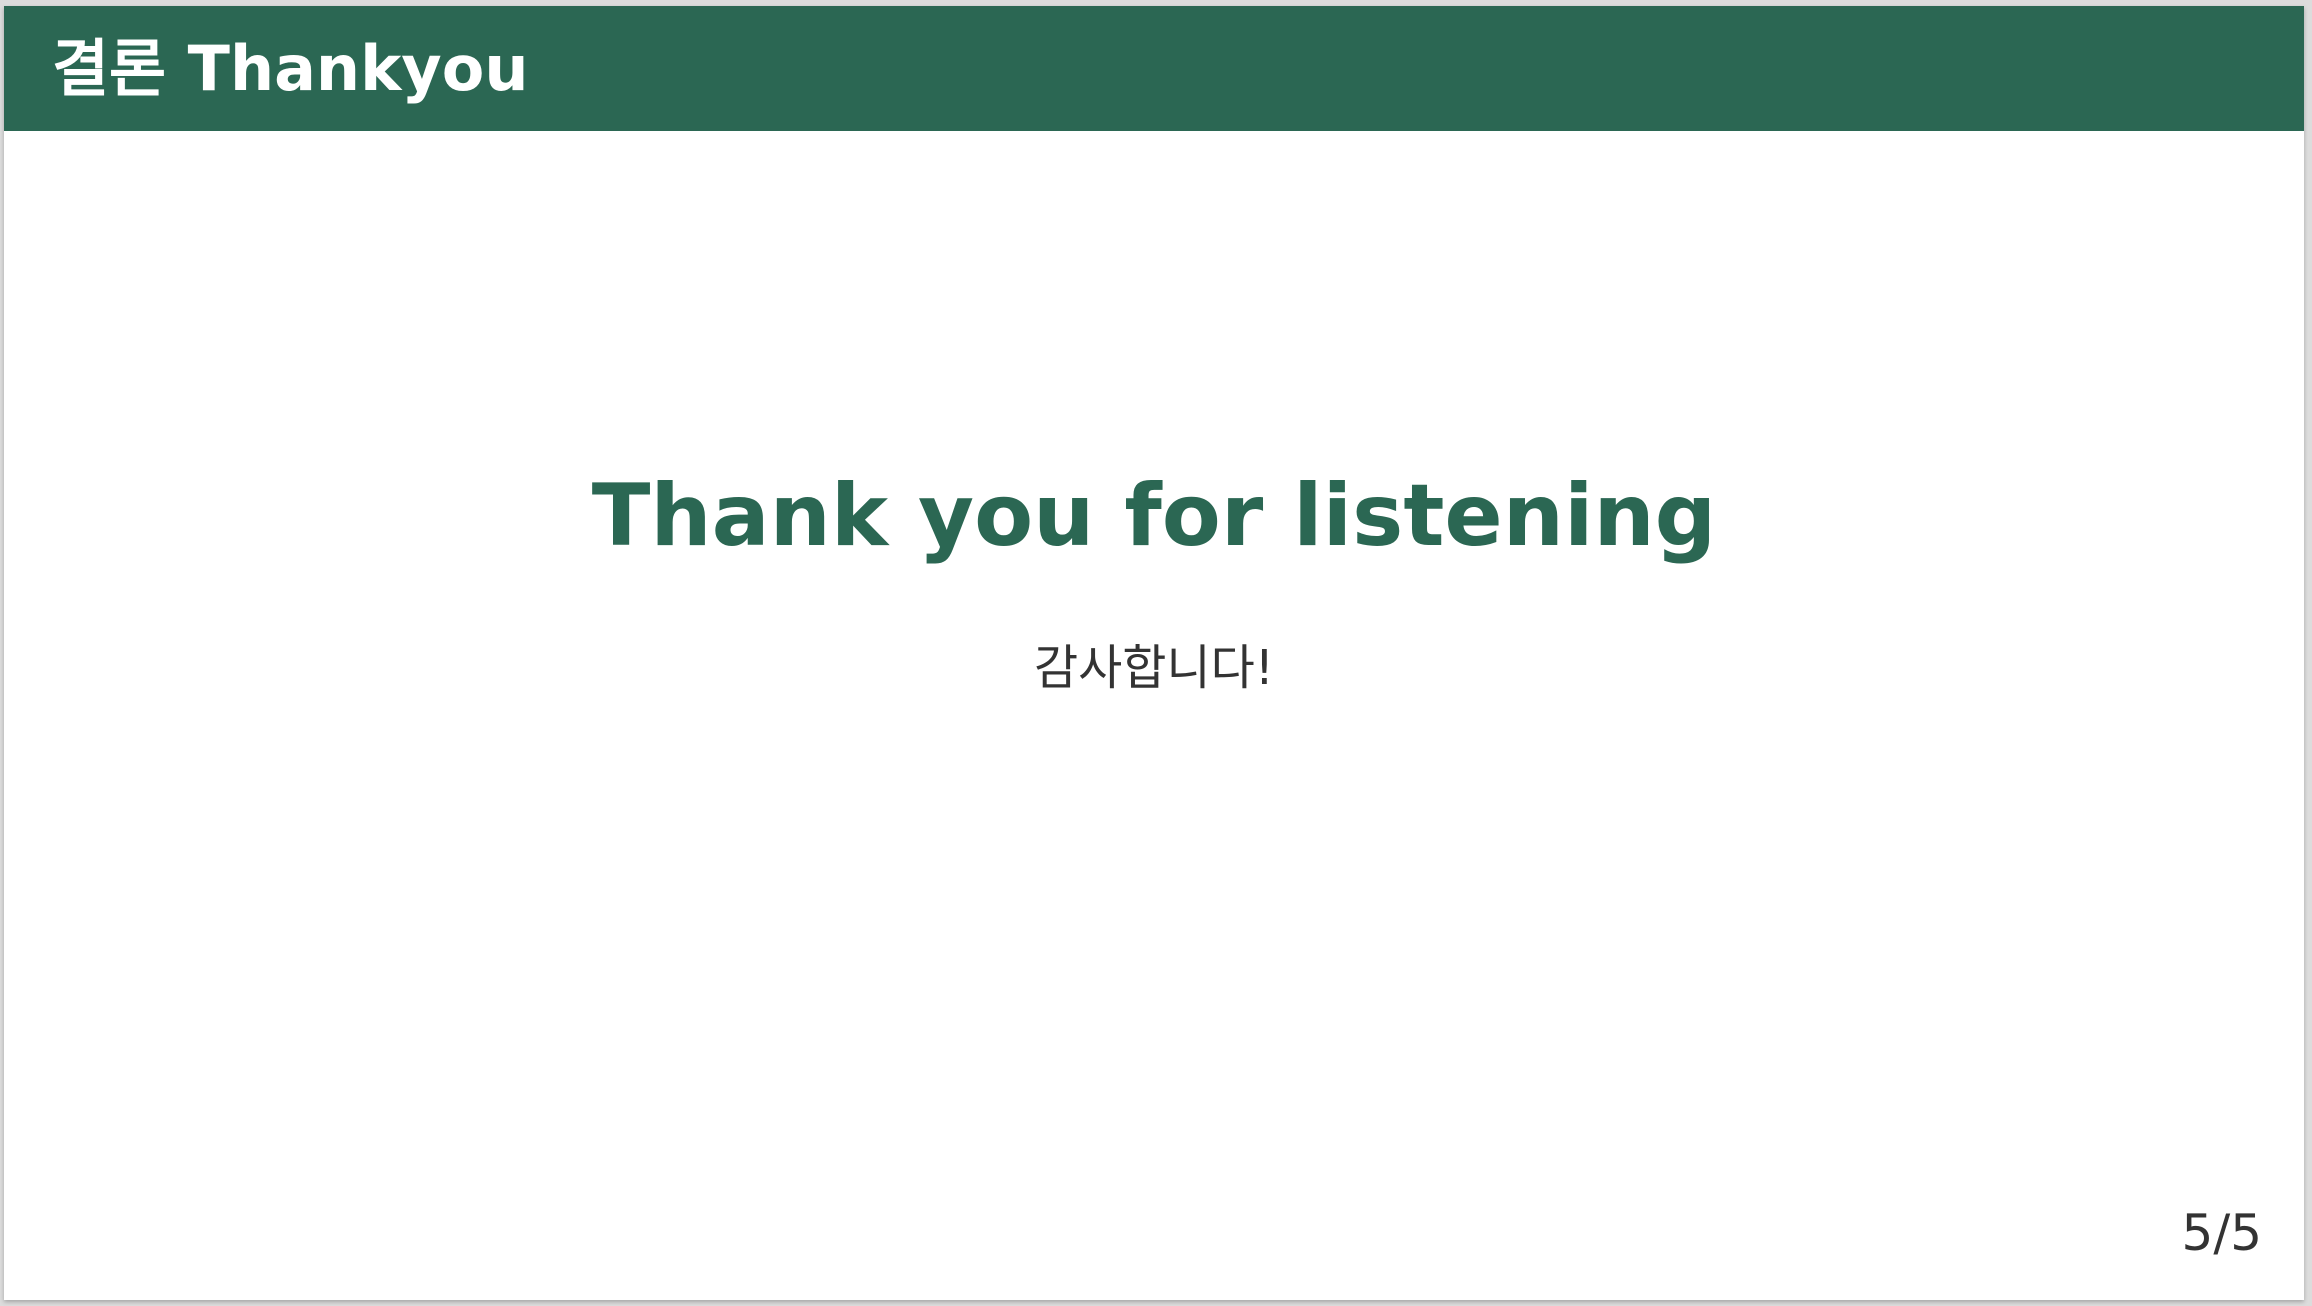  I want to click on main-title: Thank you for listening, so click(1154, 516).